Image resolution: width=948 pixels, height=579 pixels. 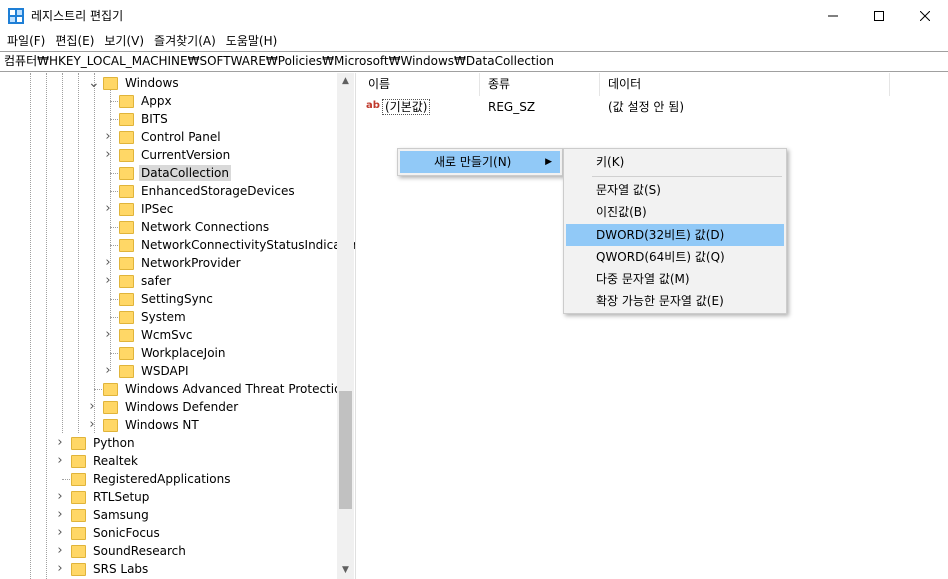 What do you see at coordinates (151, 479) in the screenshot?
I see `tree-node-registeredapplications: RegisteredApplications` at bounding box center [151, 479].